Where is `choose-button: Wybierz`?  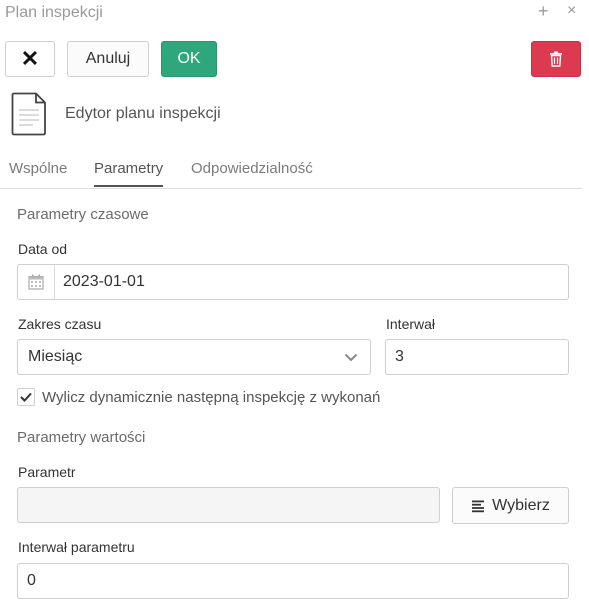 choose-button: Wybierz is located at coordinates (510, 505).